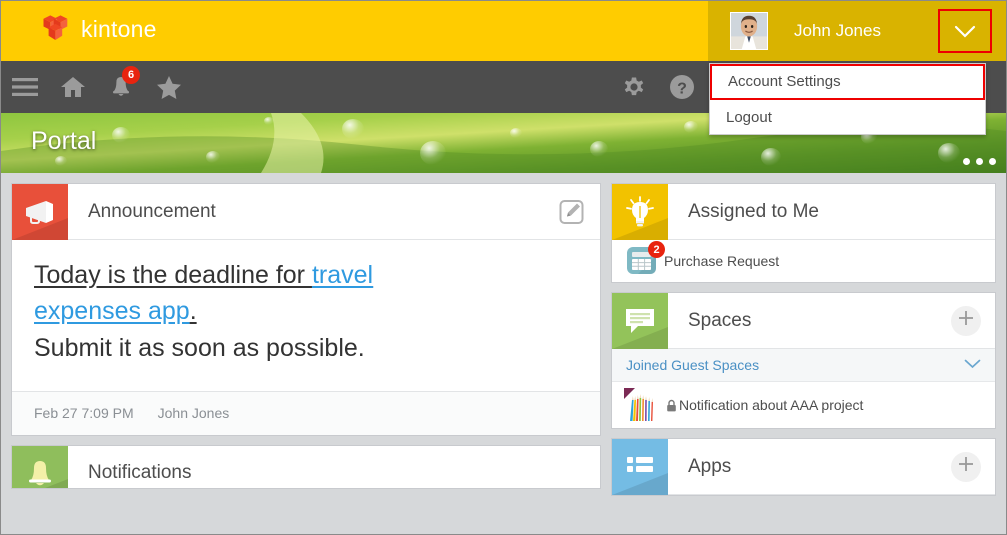 Image resolution: width=1007 pixels, height=535 pixels. I want to click on page-title: Portal, so click(64, 141).